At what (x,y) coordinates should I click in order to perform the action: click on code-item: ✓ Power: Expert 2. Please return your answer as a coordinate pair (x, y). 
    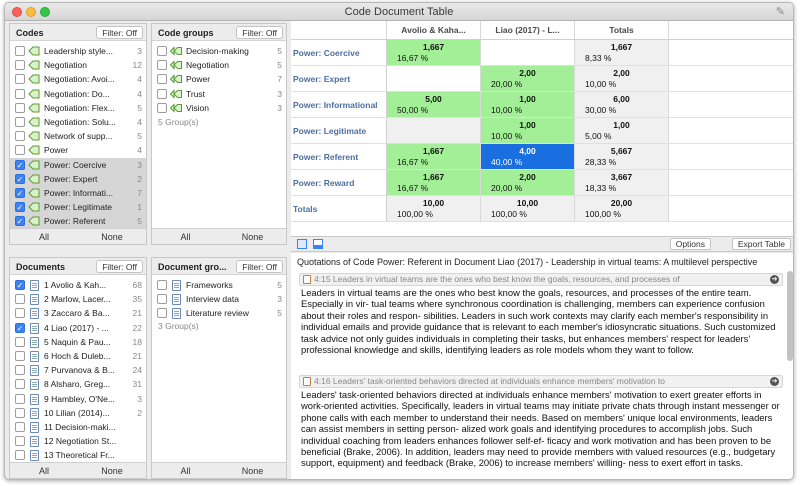
    Looking at the image, I should click on (78, 178).